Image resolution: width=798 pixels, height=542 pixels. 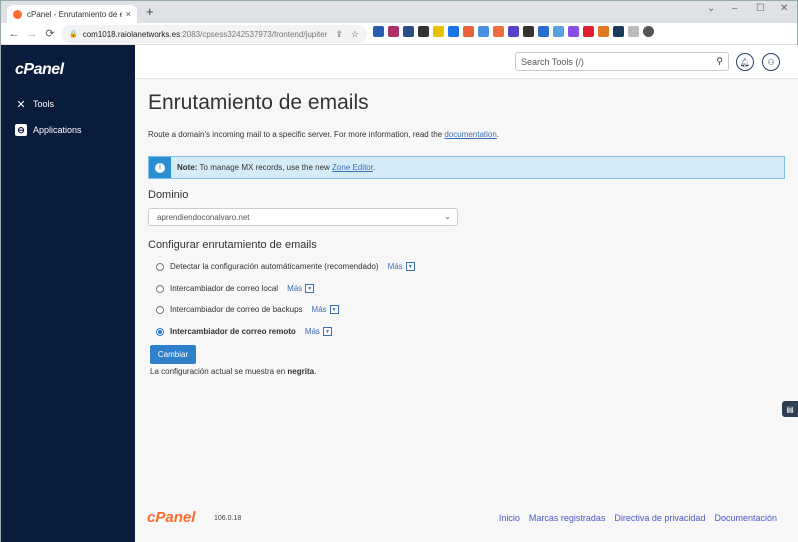 What do you see at coordinates (315, 371) in the screenshot?
I see `note-period: .` at bounding box center [315, 371].